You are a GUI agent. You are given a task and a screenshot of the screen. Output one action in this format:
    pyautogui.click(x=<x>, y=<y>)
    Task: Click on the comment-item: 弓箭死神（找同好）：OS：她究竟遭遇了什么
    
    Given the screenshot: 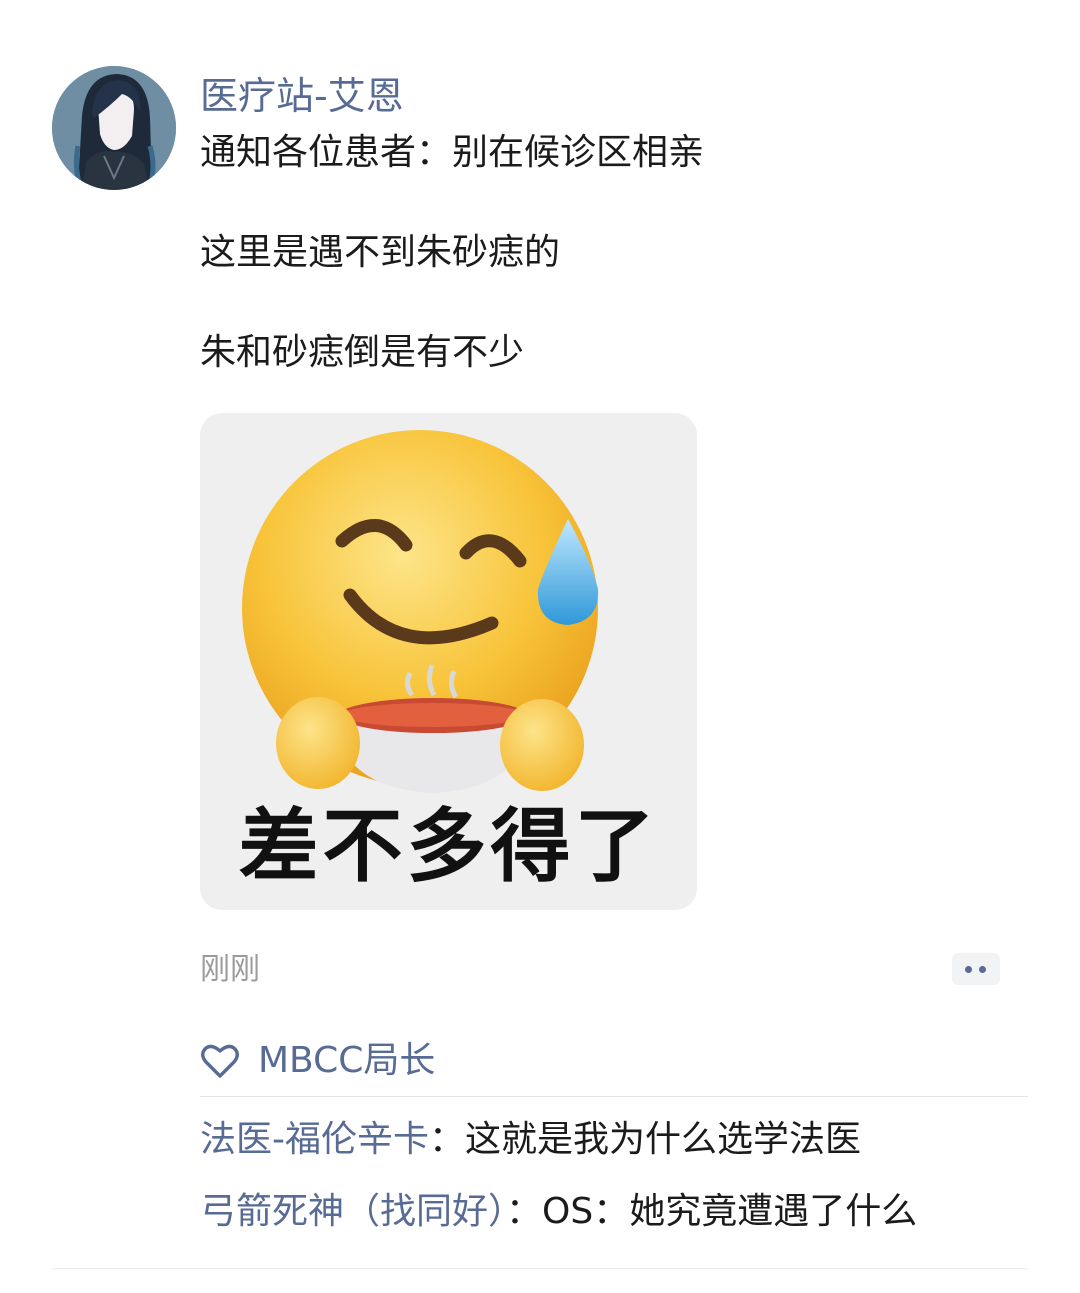 What is the action you would take?
    pyautogui.click(x=614, y=1212)
    